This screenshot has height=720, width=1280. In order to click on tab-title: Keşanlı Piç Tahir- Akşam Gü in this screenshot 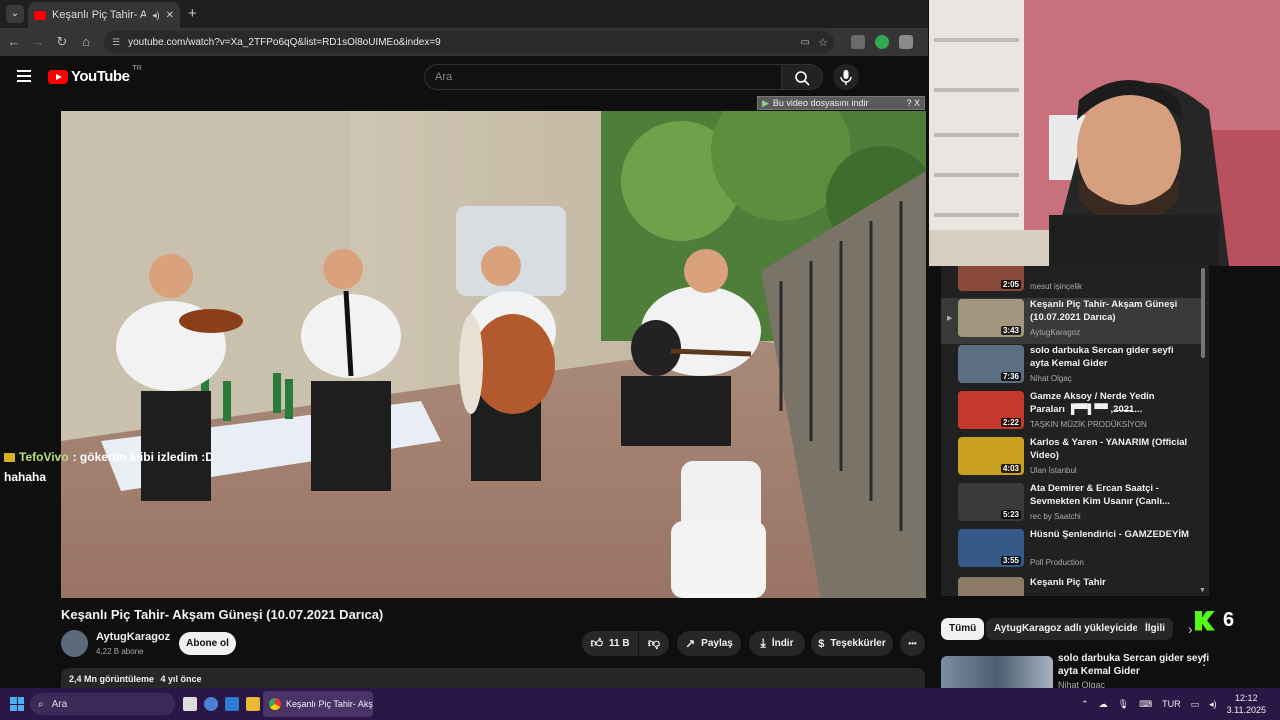, I will do `click(99, 15)`.